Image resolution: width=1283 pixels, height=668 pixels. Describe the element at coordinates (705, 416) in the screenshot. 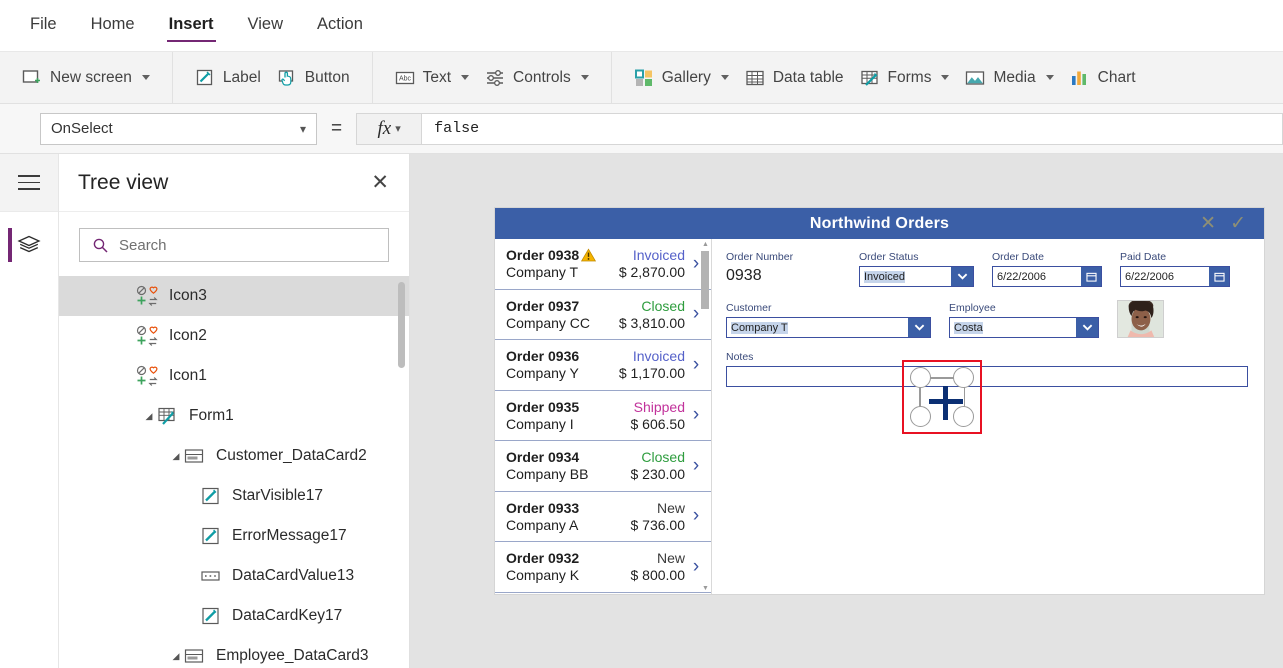

I see `gallery-scrollbar: ▲ ▼` at that location.